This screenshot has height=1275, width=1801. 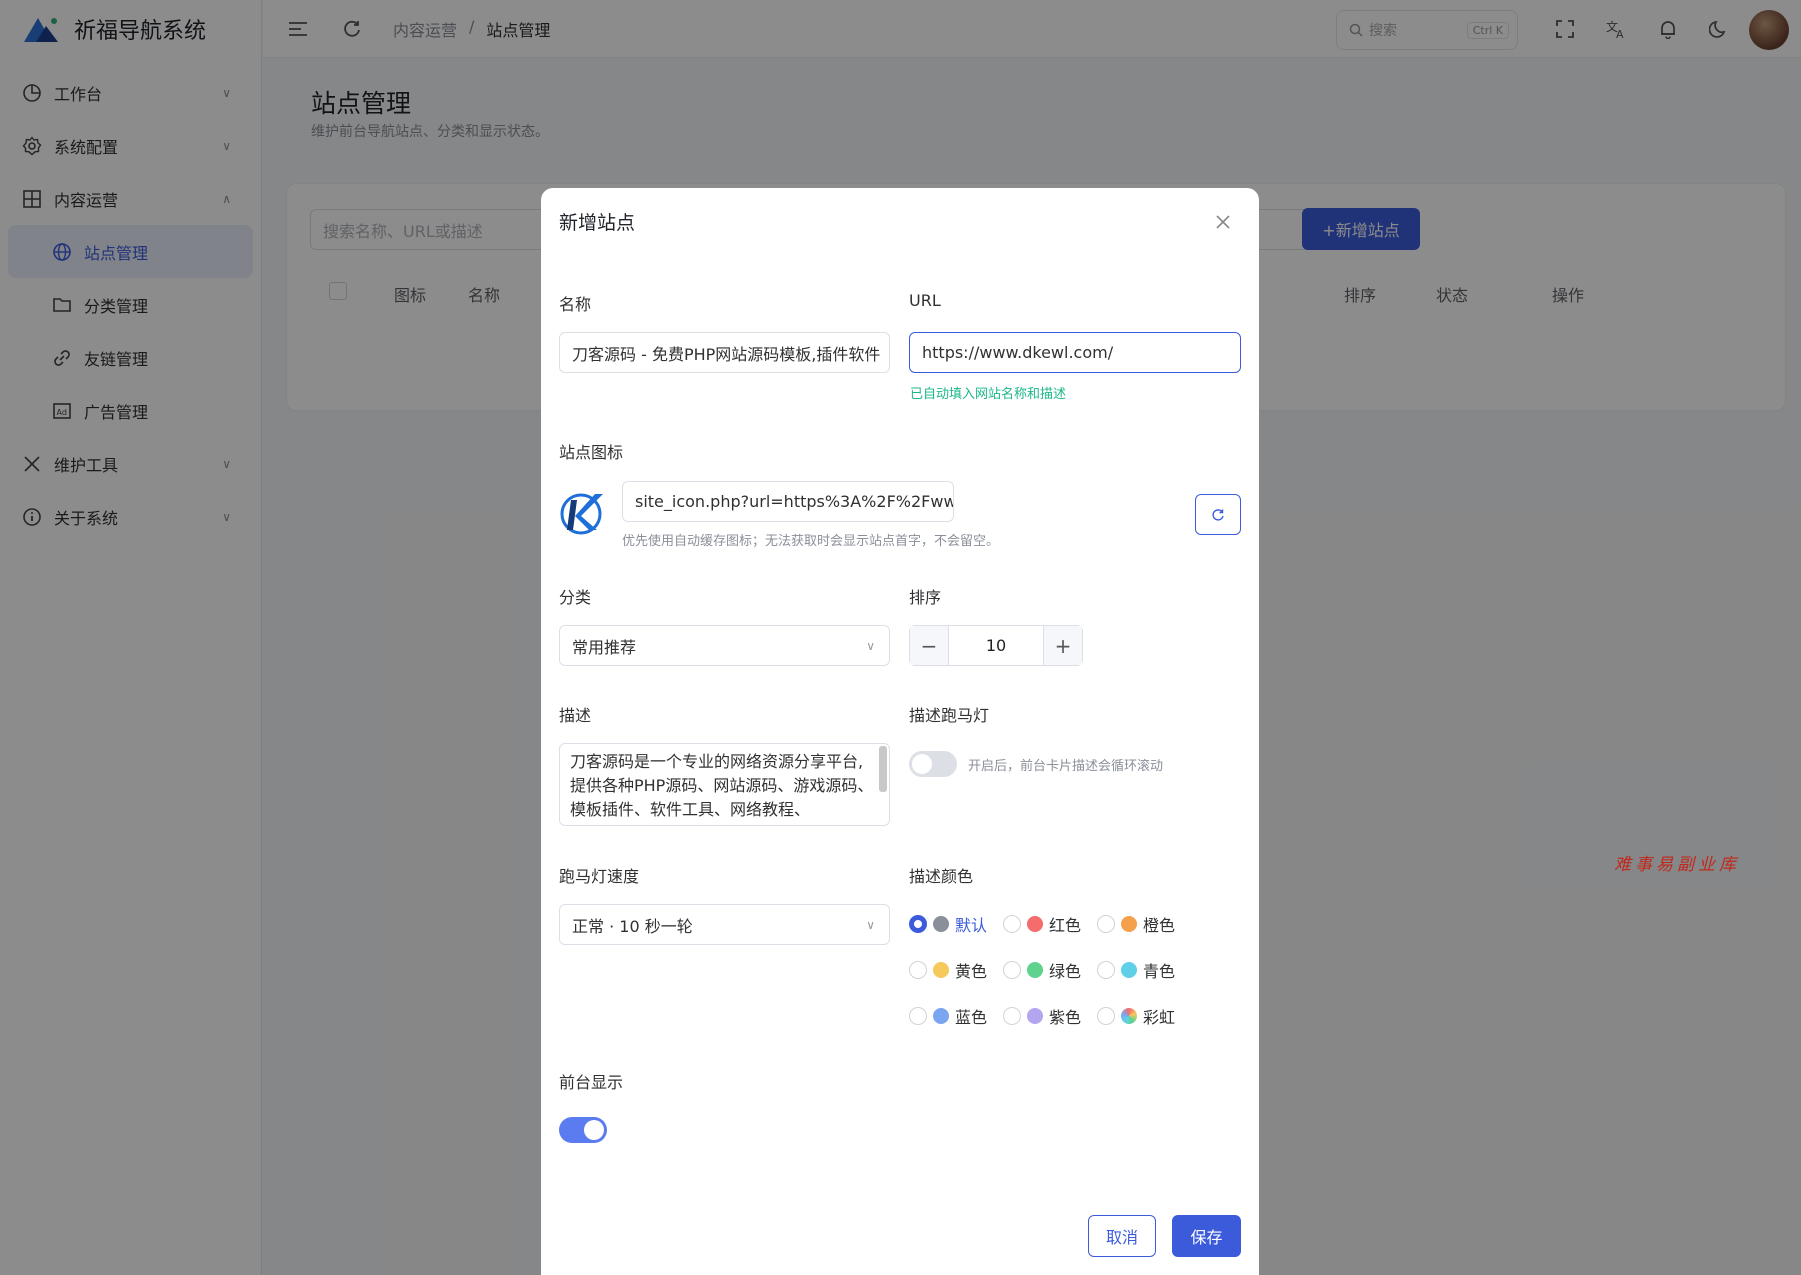 What do you see at coordinates (1063, 645) in the screenshot?
I see `increment-button: +` at bounding box center [1063, 645].